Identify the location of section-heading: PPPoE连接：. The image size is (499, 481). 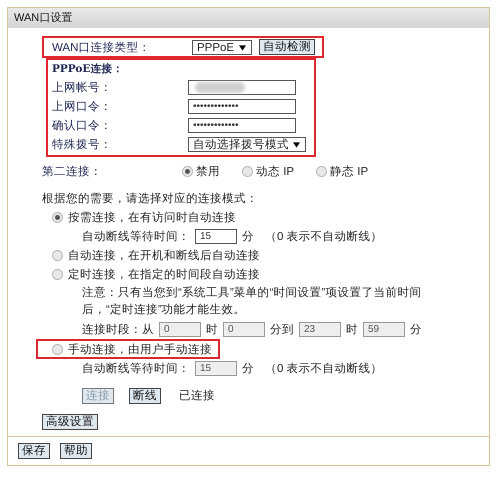
(88, 69).